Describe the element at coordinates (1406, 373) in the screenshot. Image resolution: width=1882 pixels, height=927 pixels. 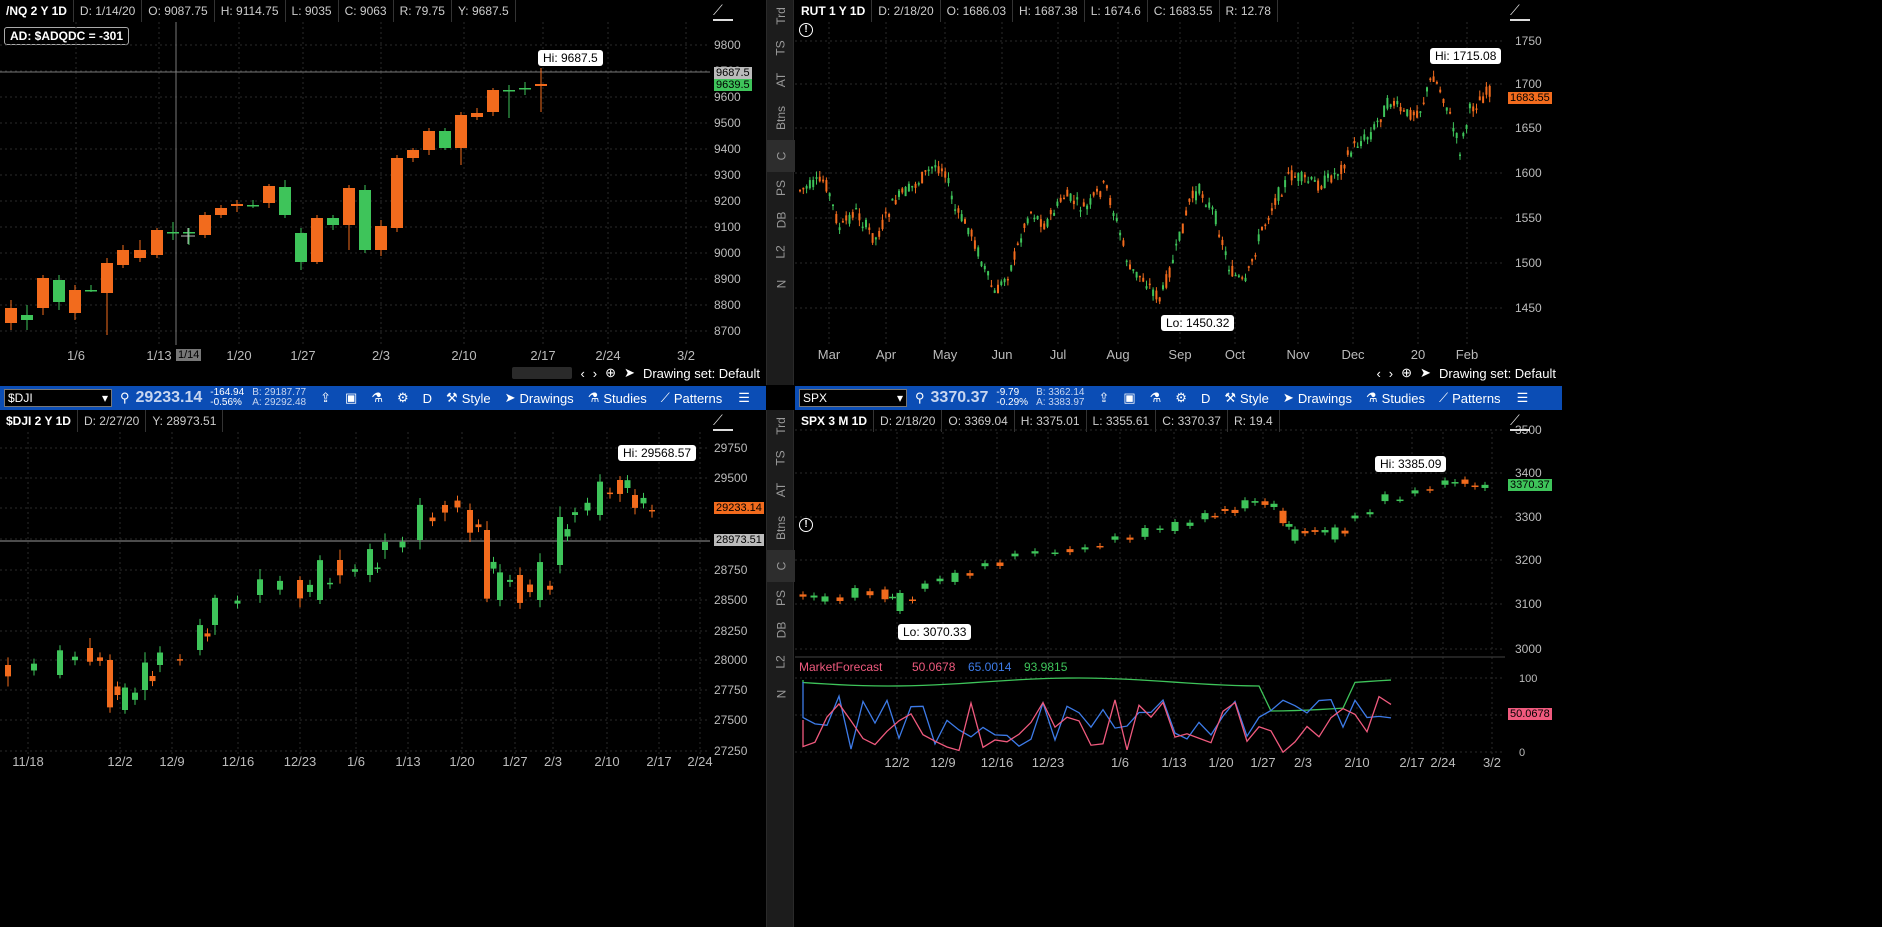
I see `rut-zoom-icon: ⊕` at that location.